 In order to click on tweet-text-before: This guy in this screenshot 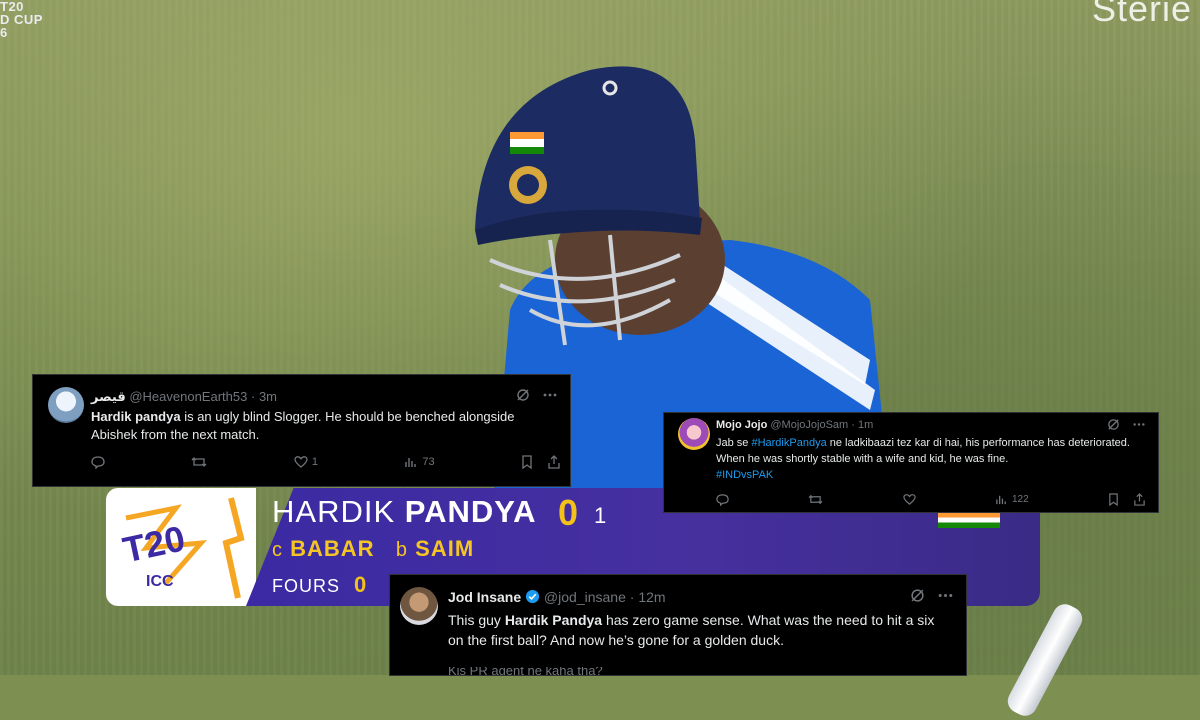, I will do `click(476, 620)`.